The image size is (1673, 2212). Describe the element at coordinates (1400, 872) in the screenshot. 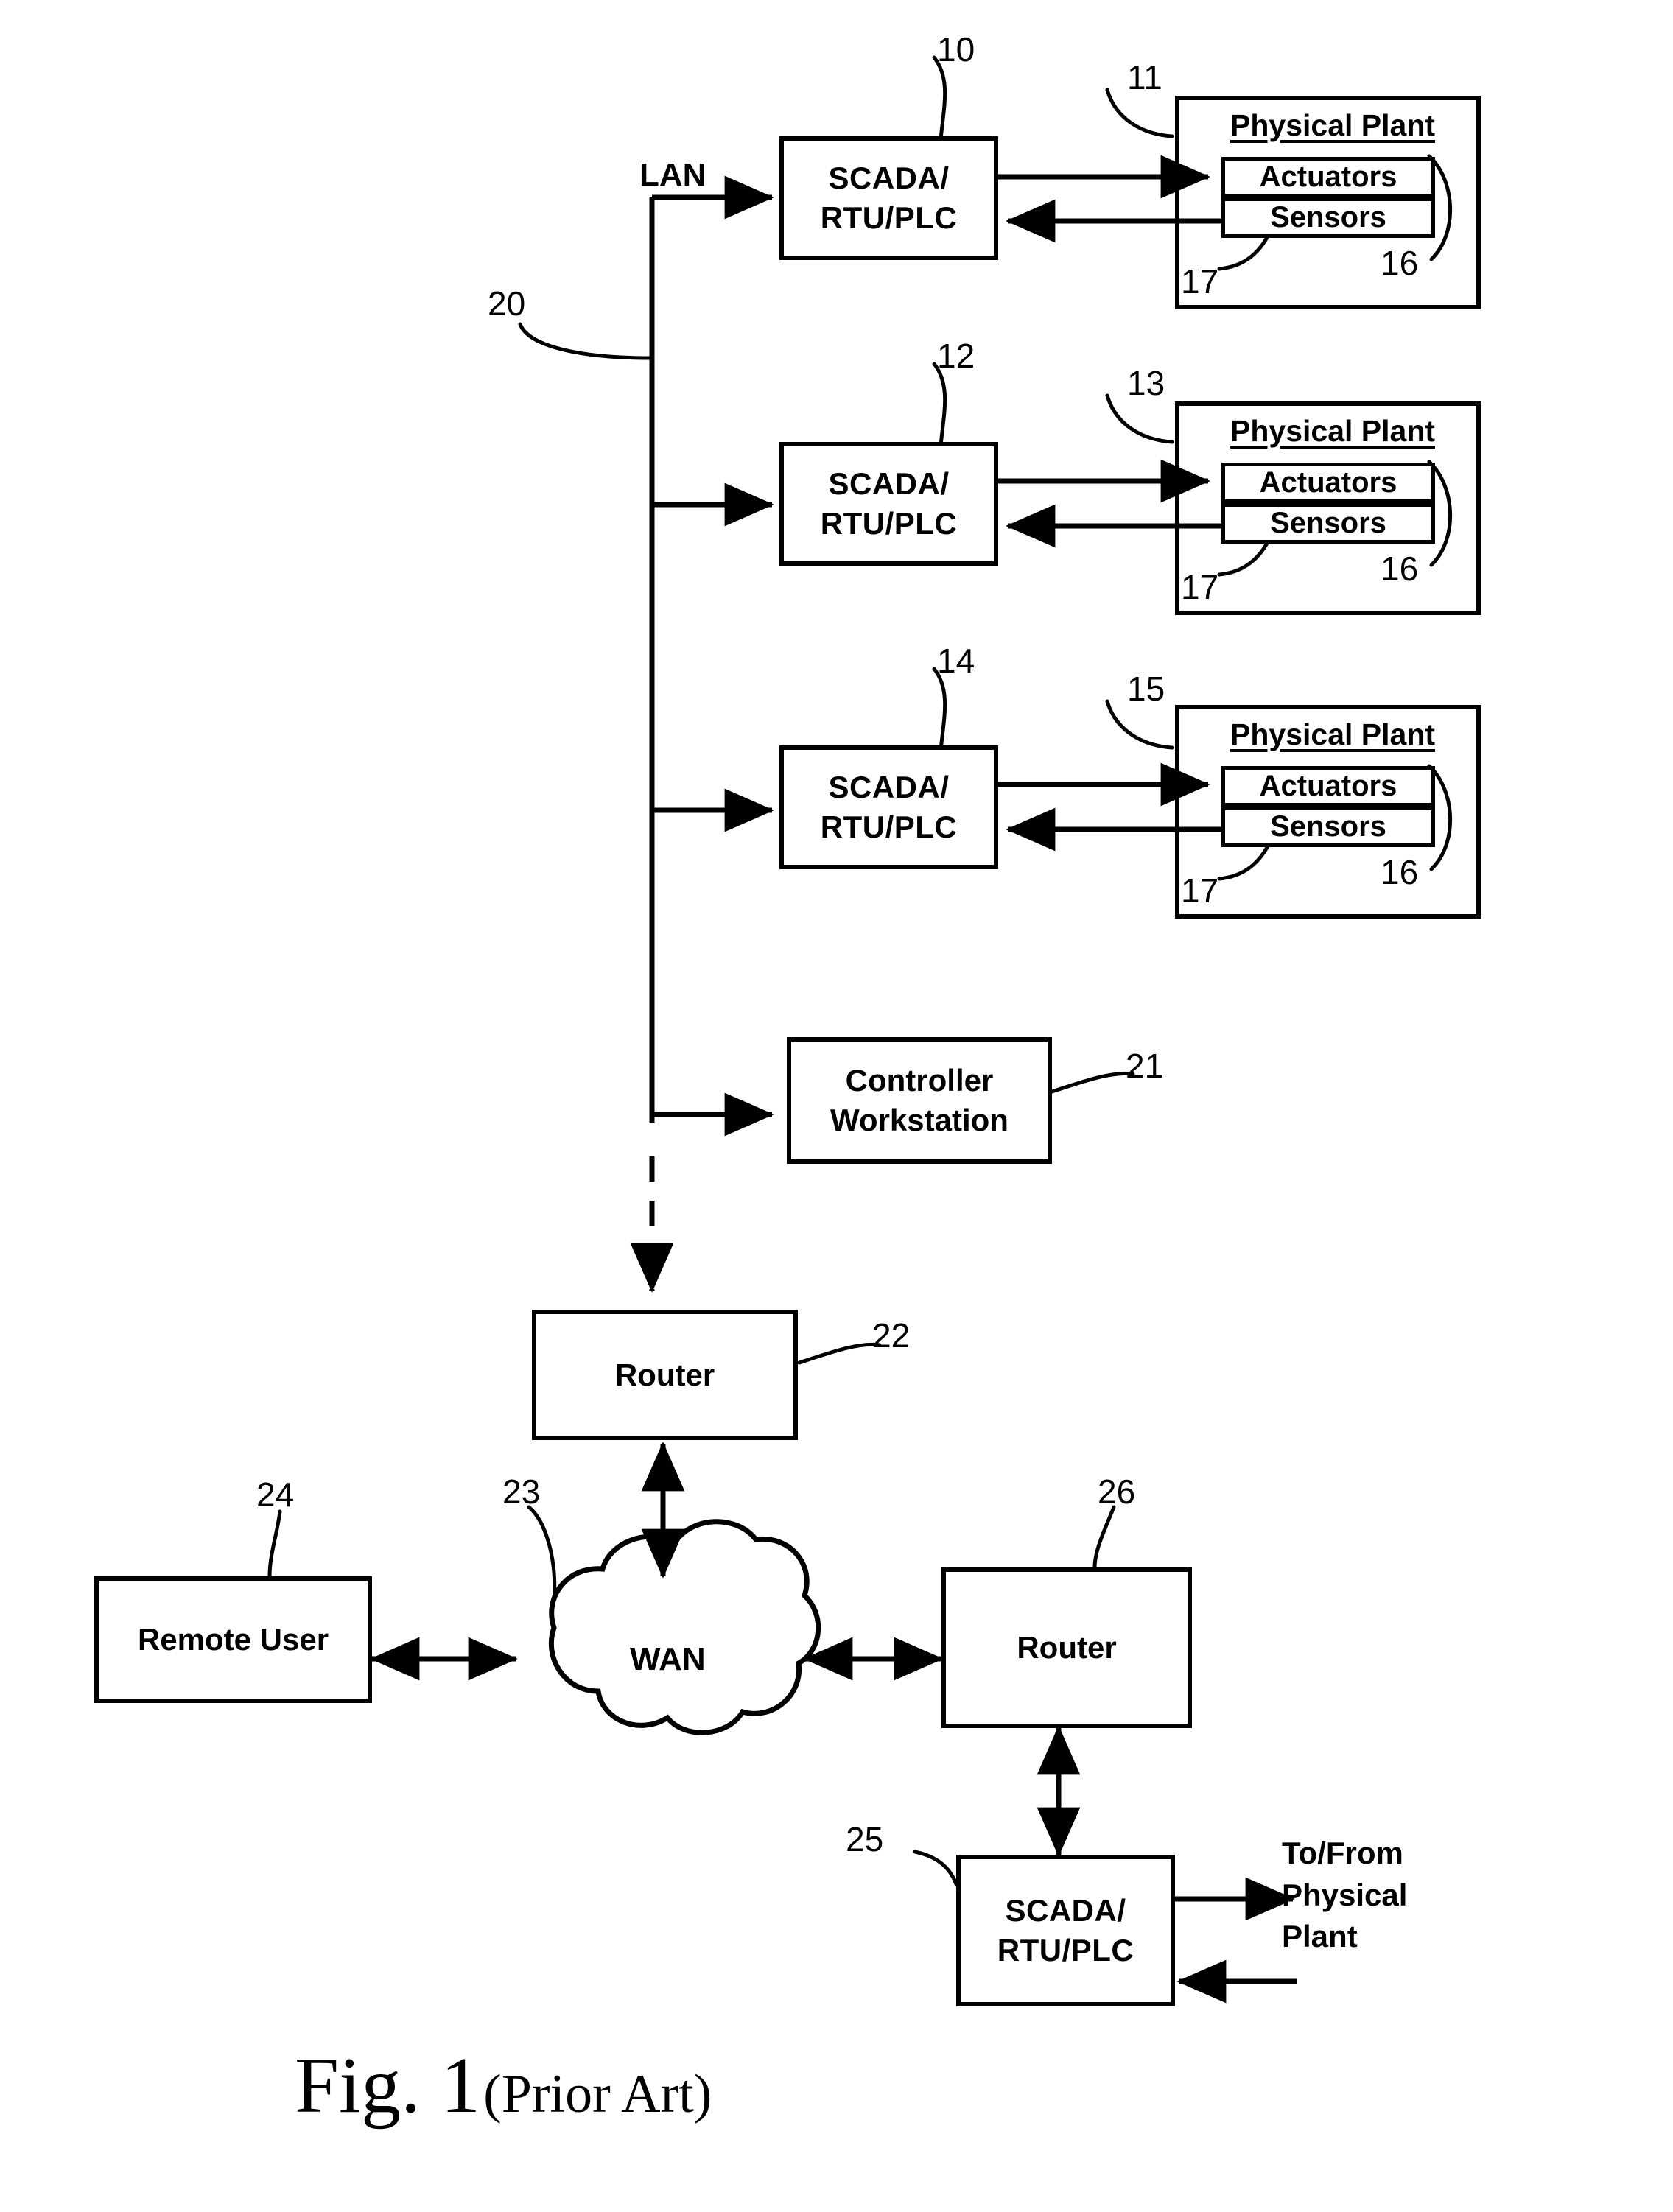

I see `ref-label-16-plant-3: 16` at that location.